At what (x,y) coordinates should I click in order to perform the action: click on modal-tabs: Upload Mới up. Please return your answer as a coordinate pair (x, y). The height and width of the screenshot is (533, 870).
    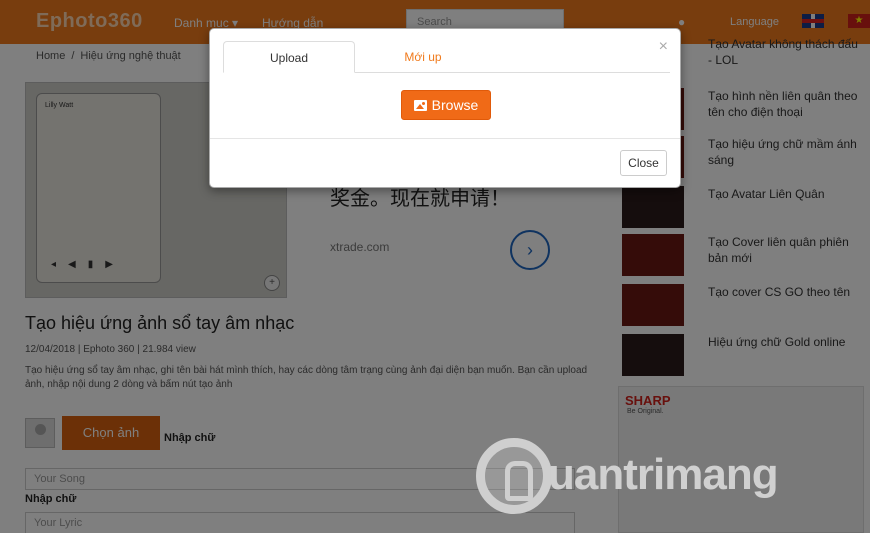
    Looking at the image, I should click on (446, 57).